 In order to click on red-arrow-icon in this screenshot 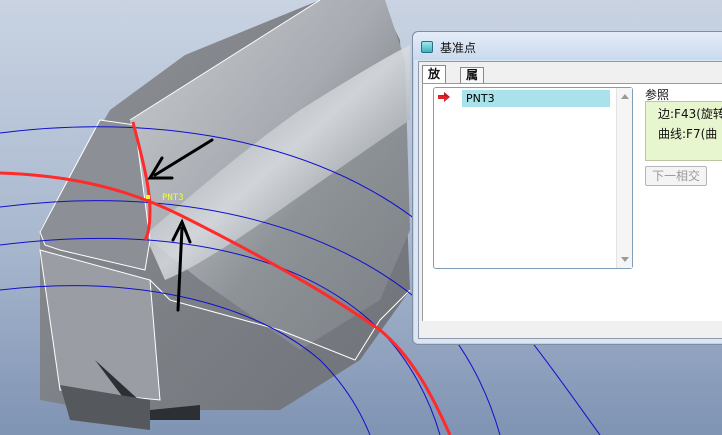, I will do `click(444, 97)`.